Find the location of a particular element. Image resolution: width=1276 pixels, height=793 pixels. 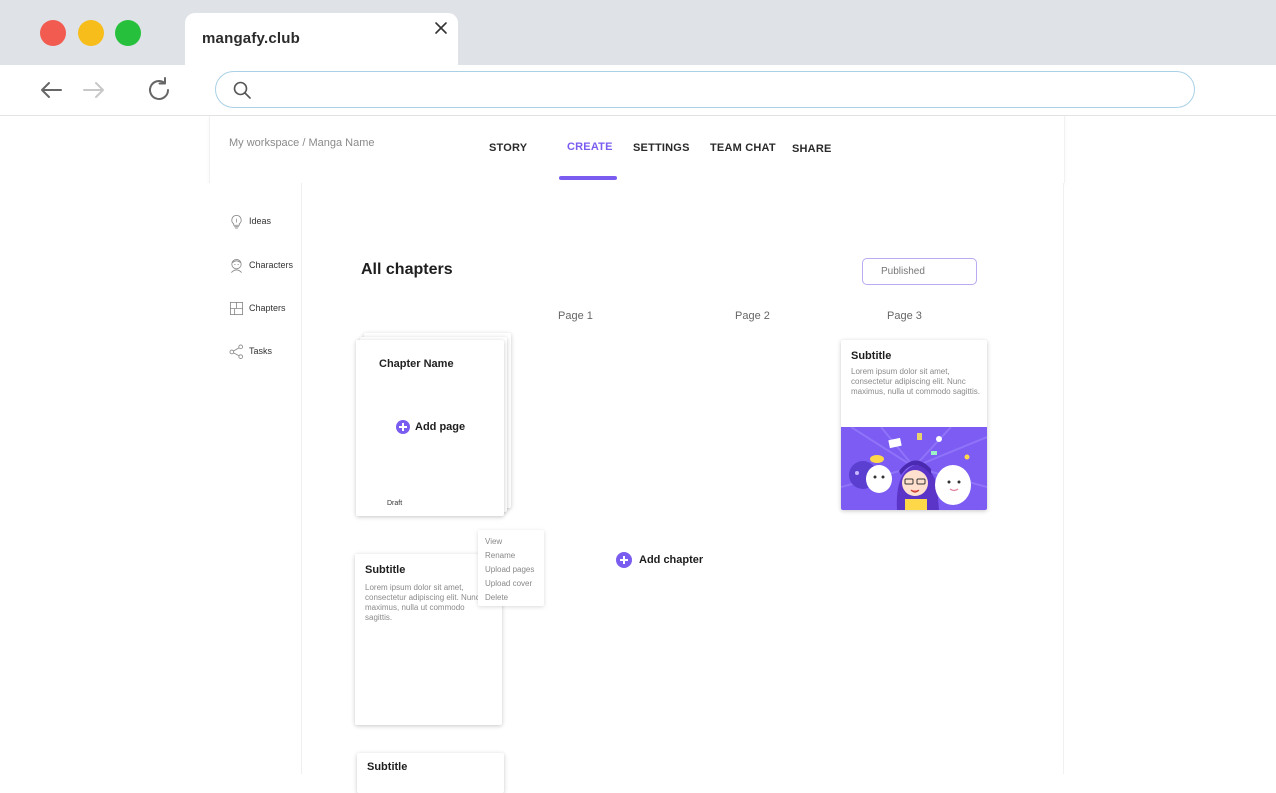

share-nodes-icon is located at coordinates (236, 351).